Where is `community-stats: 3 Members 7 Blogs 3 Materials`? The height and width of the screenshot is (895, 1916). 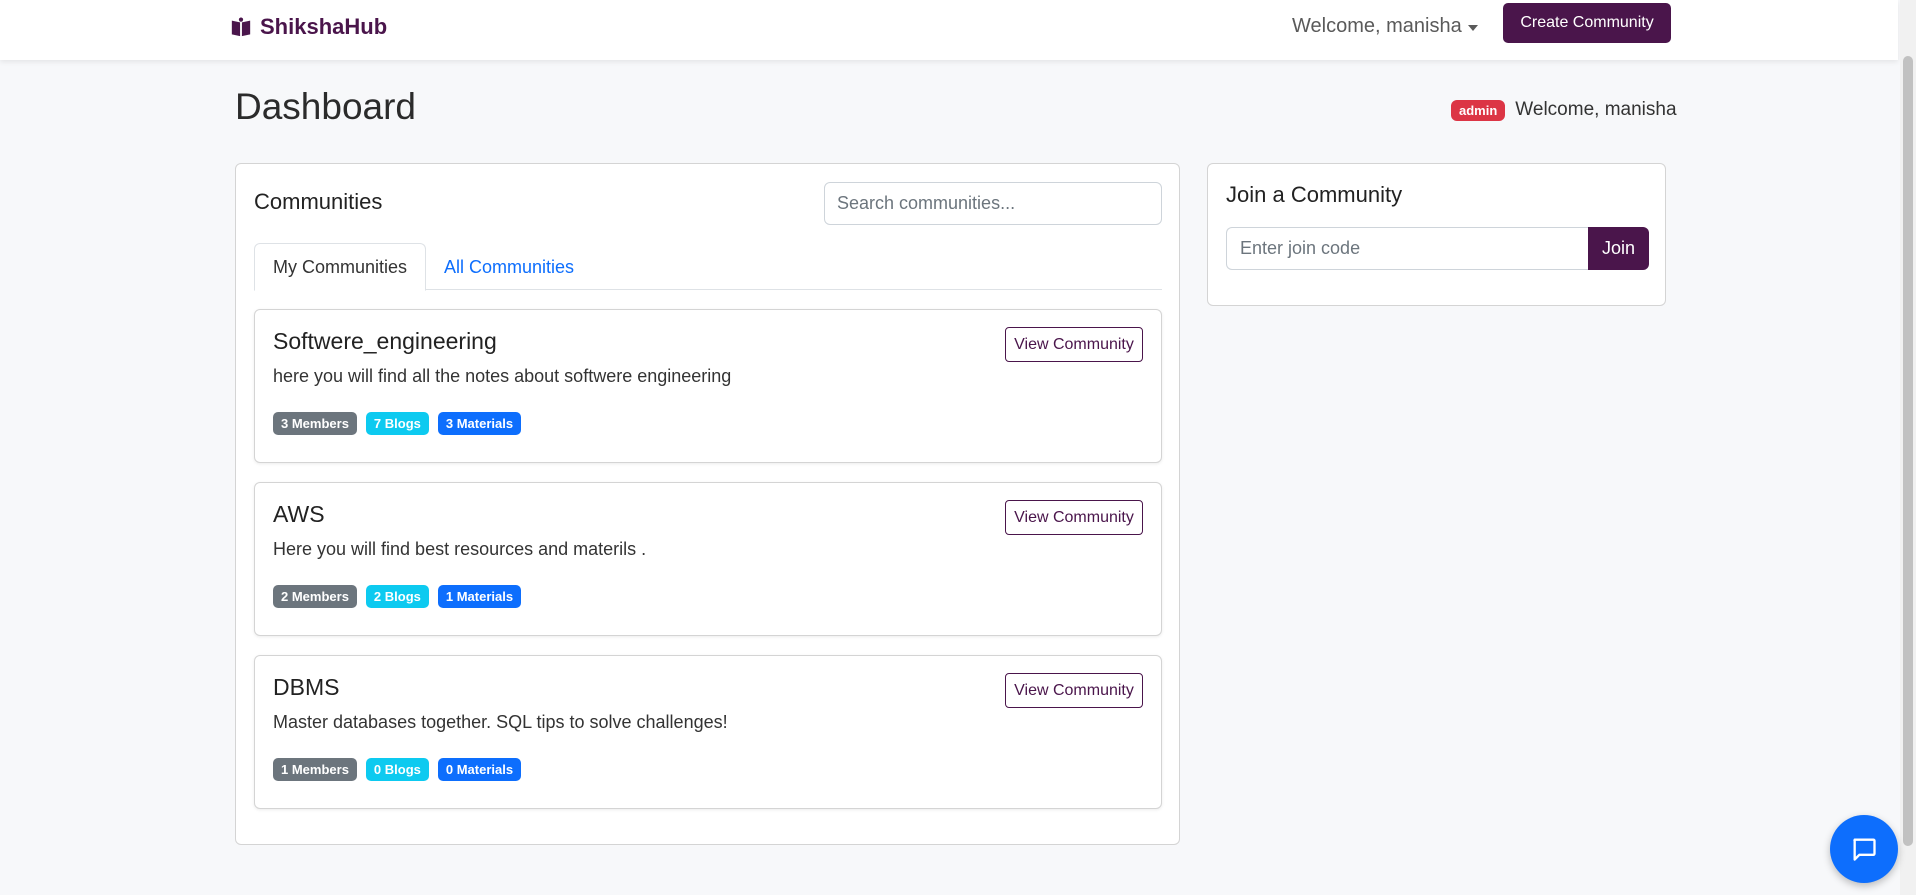
community-stats: 3 Members 7 Blogs 3 Materials is located at coordinates (397, 423).